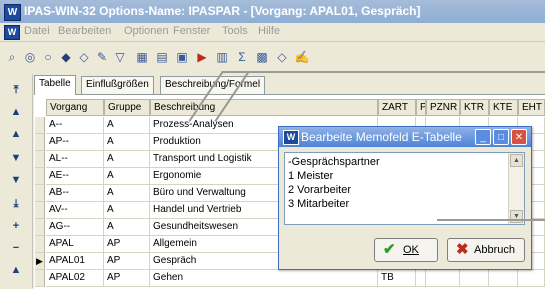 This screenshot has height=289, width=545. What do you see at coordinates (16, 248) in the screenshot?
I see `remove-icon: −` at bounding box center [16, 248].